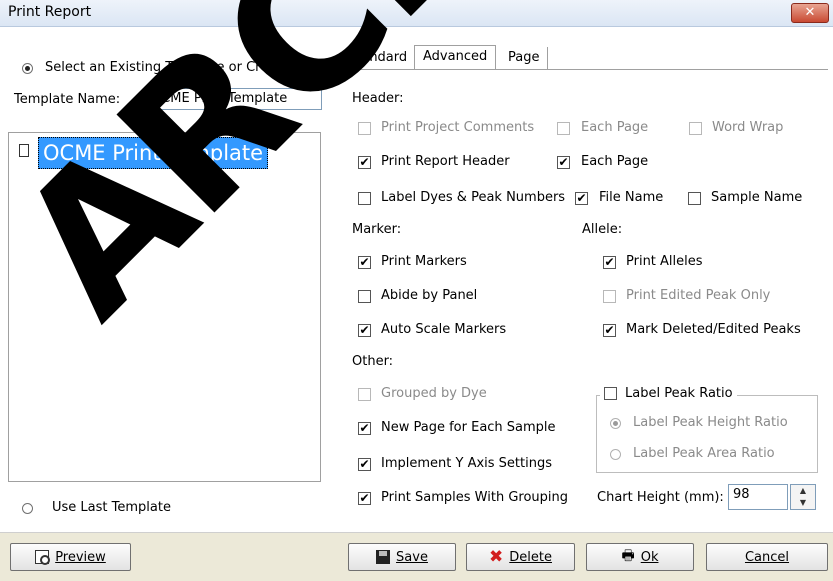 Image resolution: width=833 pixels, height=581 pixels. Describe the element at coordinates (803, 503) in the screenshot. I see `spin-down-icon: ▼` at that location.